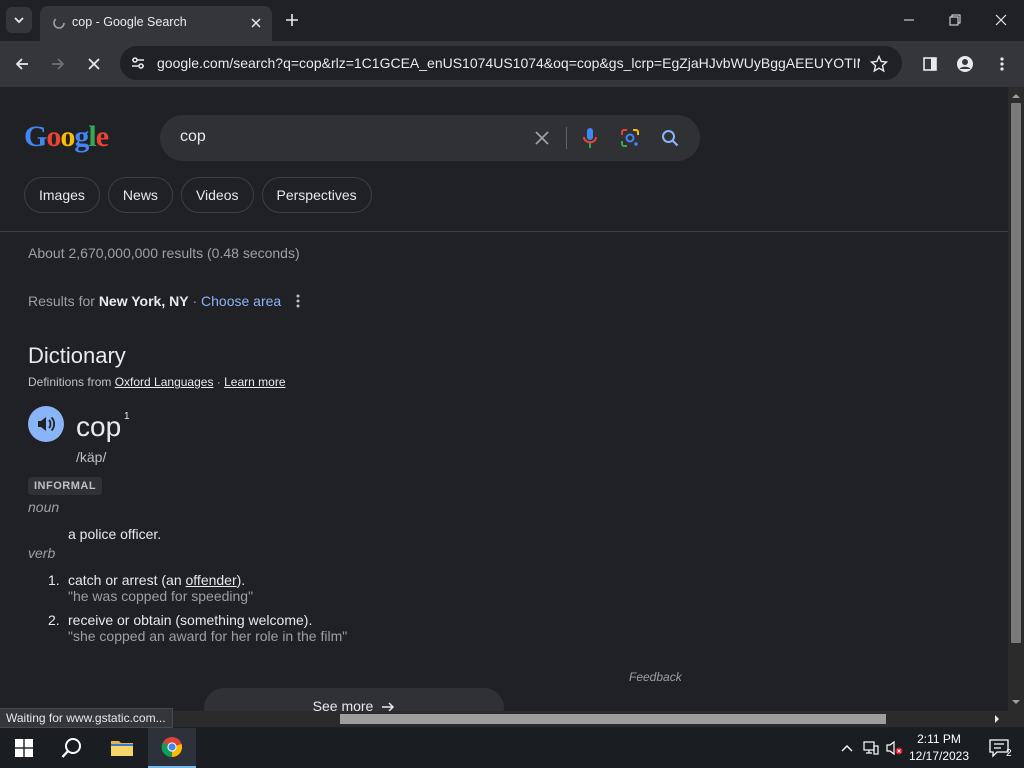  I want to click on menu-button, so click(1002, 64).